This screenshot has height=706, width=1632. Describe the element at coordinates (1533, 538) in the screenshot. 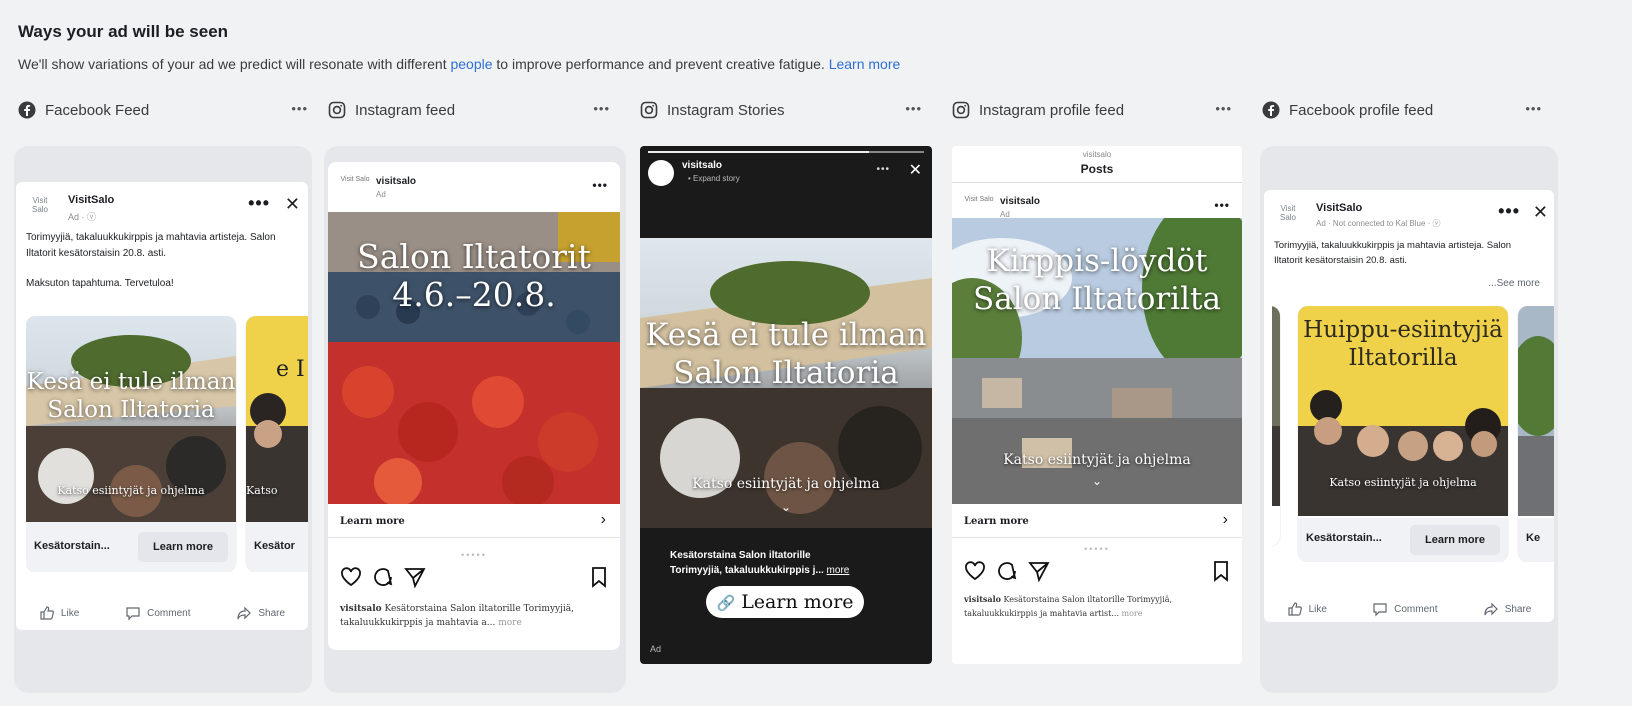

I see `card-title: Ke` at that location.